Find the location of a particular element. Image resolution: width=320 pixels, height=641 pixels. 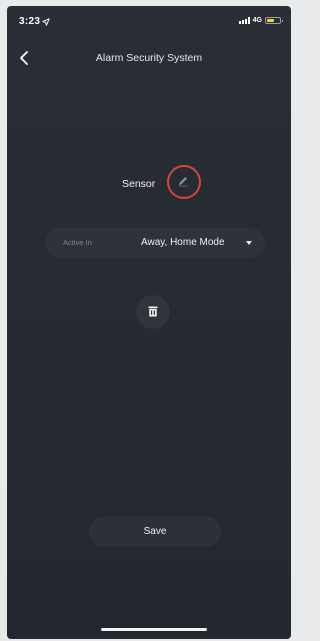

trash-icon is located at coordinates (153, 311).